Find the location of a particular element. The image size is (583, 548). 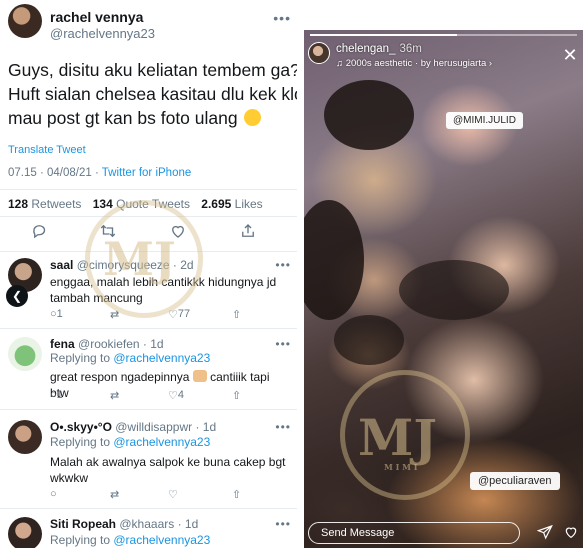

tweet-text-line: Huft sialan chelsea kasitau dlu kek klo is located at coordinates (152, 94).